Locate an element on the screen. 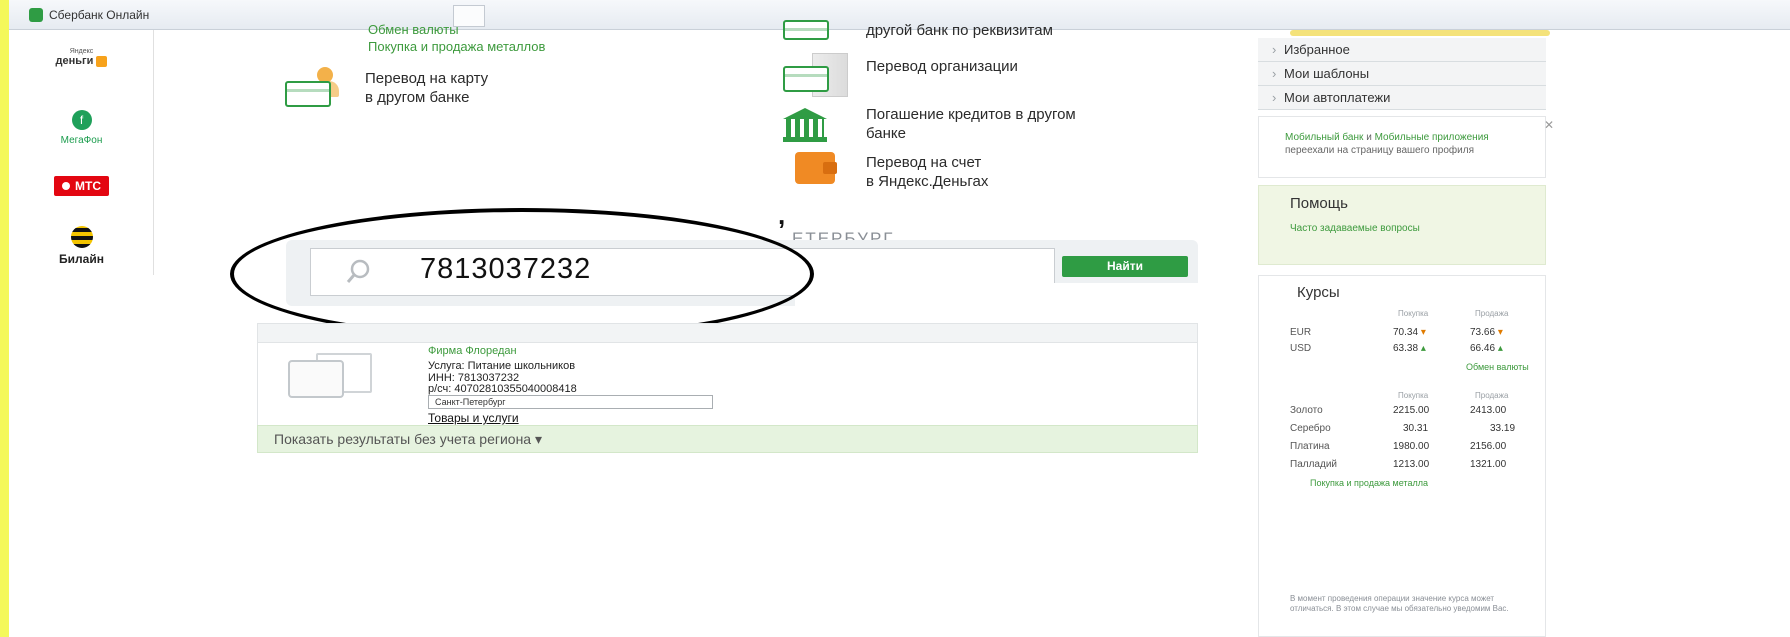  metals-trade-link: Покупка и продажа металла is located at coordinates (1369, 483).